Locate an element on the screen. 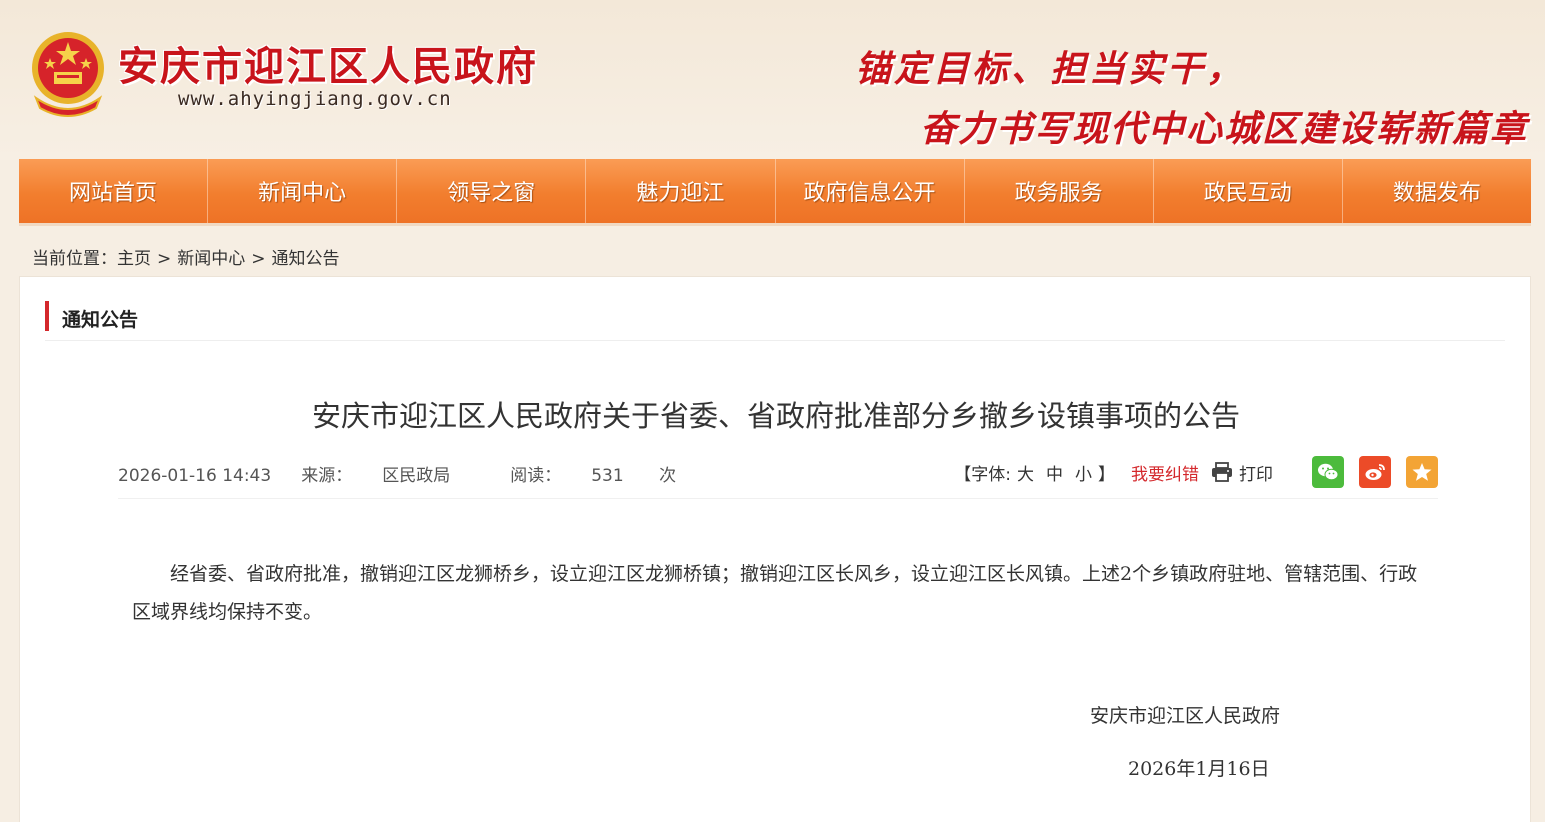 The height and width of the screenshot is (822, 1545). nav-item-interaction: 政民互动 is located at coordinates (1248, 191).